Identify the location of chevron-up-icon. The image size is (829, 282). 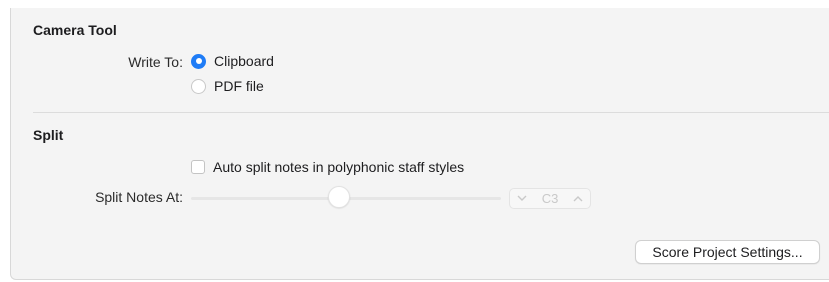
(578, 199).